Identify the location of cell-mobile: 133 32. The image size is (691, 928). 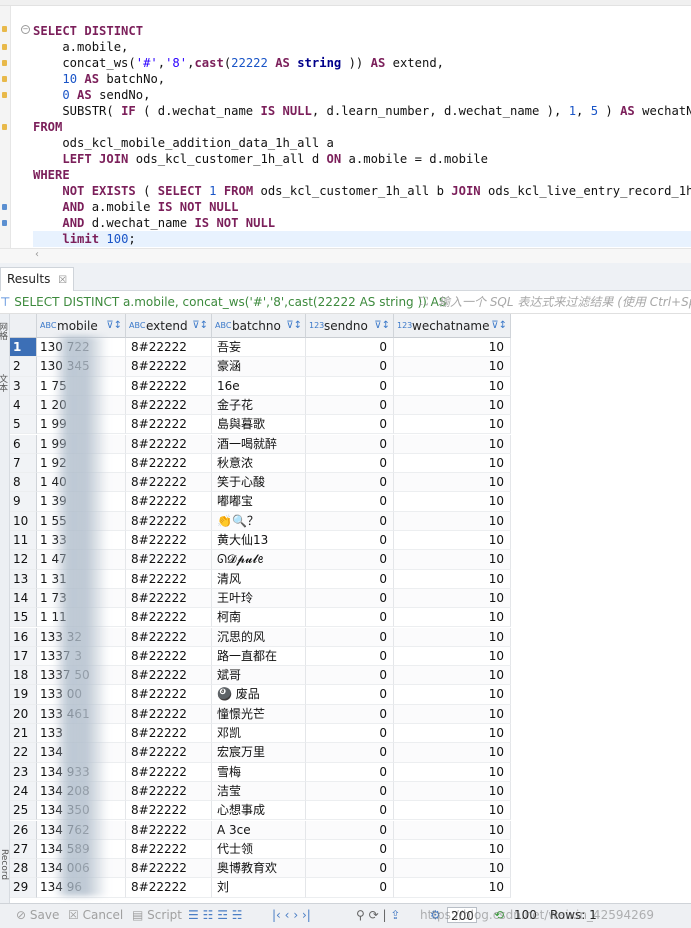
(81, 637).